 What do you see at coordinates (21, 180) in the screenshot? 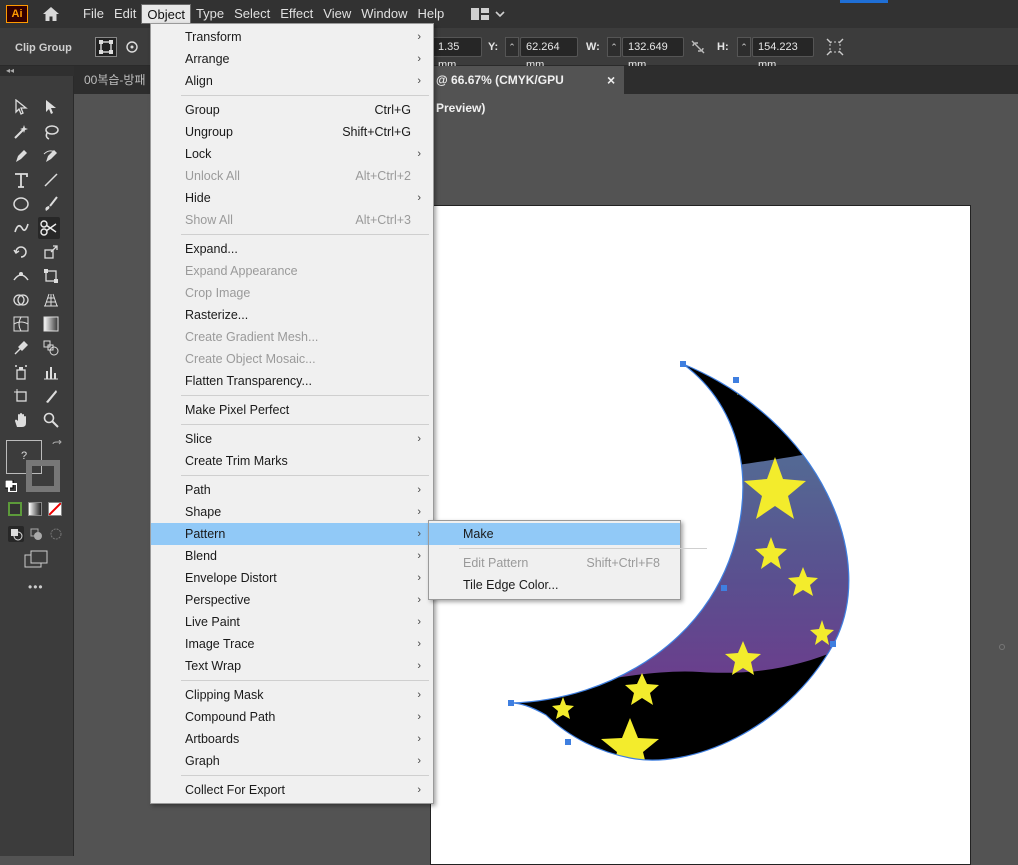
I see `type-tool-icon` at bounding box center [21, 180].